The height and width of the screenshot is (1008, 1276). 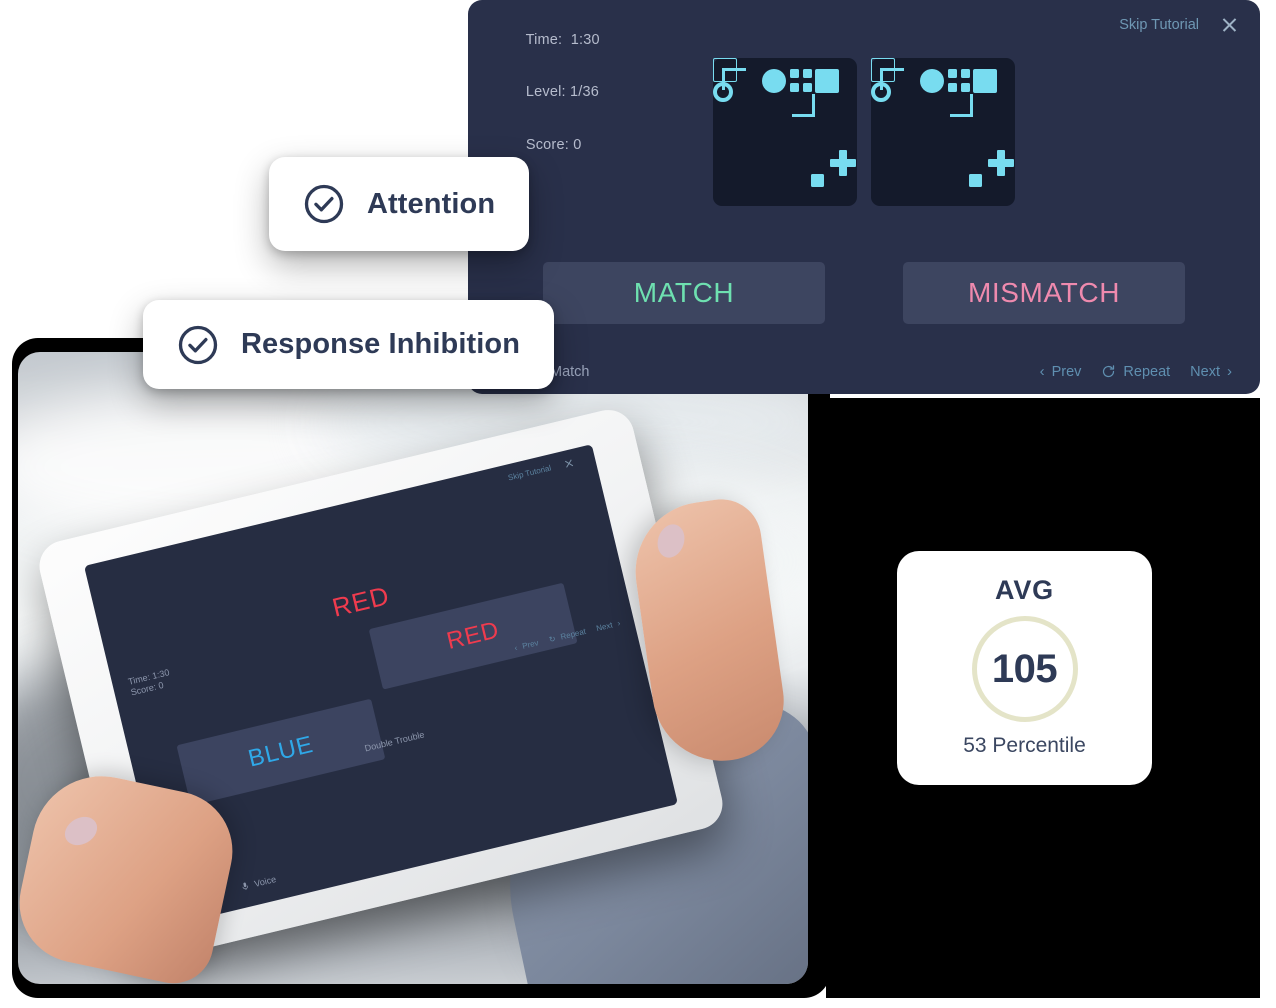 I want to click on tablet-close-icon, so click(x=569, y=463).